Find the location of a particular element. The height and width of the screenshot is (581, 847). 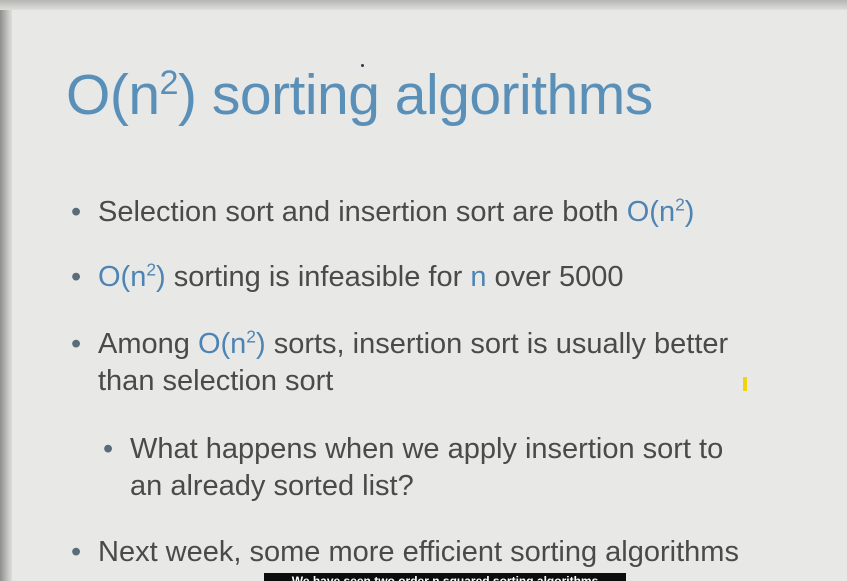

text-cursor-marker is located at coordinates (745, 384).